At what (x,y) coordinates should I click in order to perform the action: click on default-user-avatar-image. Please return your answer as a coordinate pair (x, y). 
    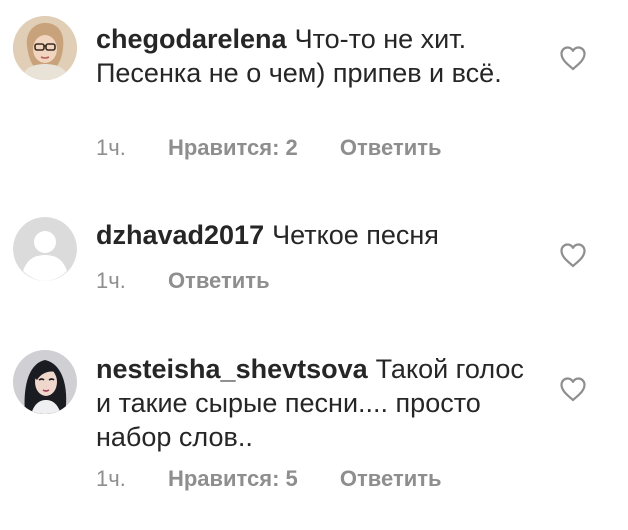
    Looking at the image, I should click on (45, 249).